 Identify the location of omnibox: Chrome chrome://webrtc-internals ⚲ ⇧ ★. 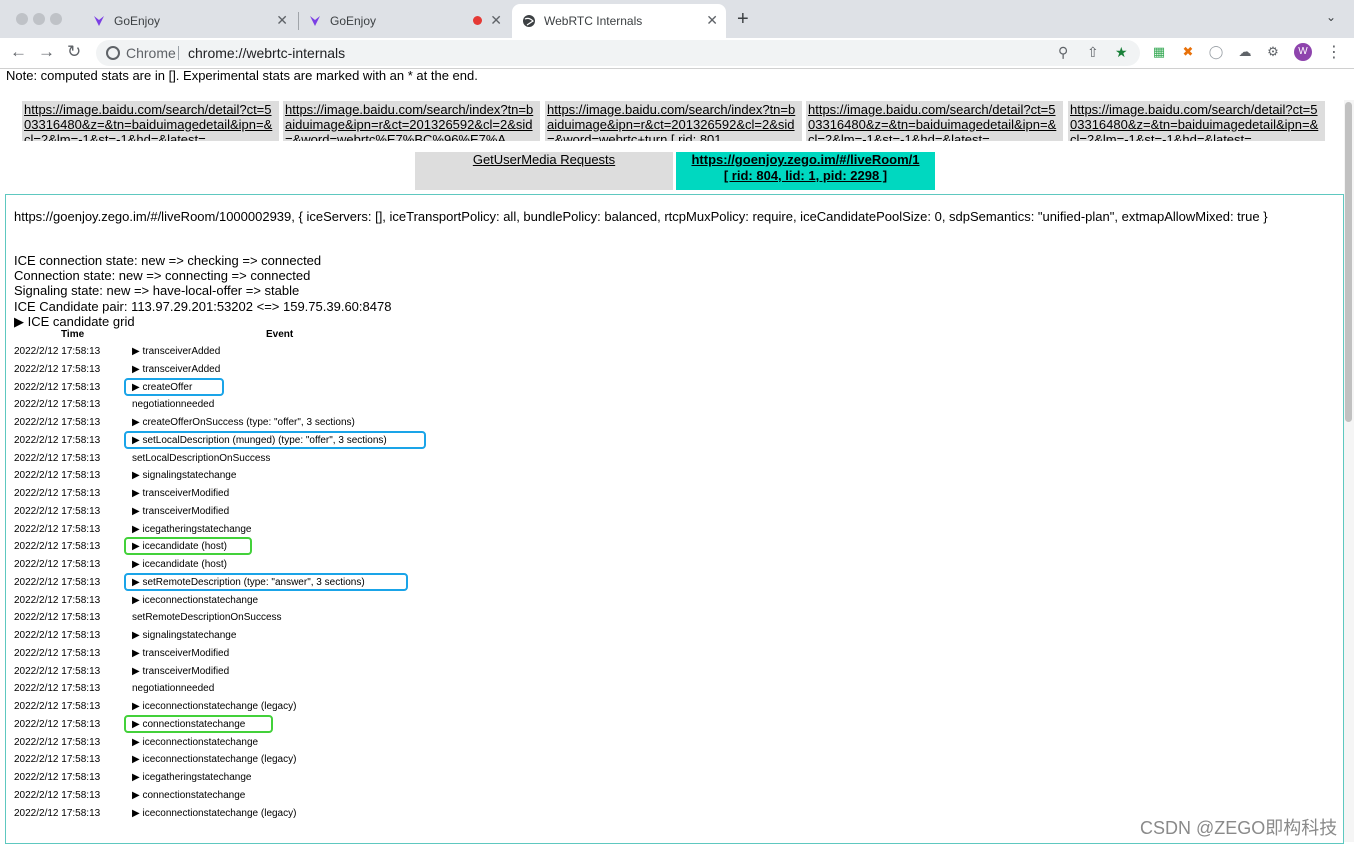
(618, 53).